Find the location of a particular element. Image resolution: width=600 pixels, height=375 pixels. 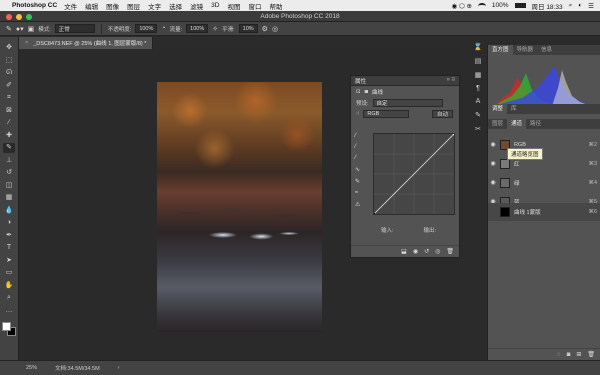

clipping-warning-icon: ⚠ is located at coordinates (357, 204).